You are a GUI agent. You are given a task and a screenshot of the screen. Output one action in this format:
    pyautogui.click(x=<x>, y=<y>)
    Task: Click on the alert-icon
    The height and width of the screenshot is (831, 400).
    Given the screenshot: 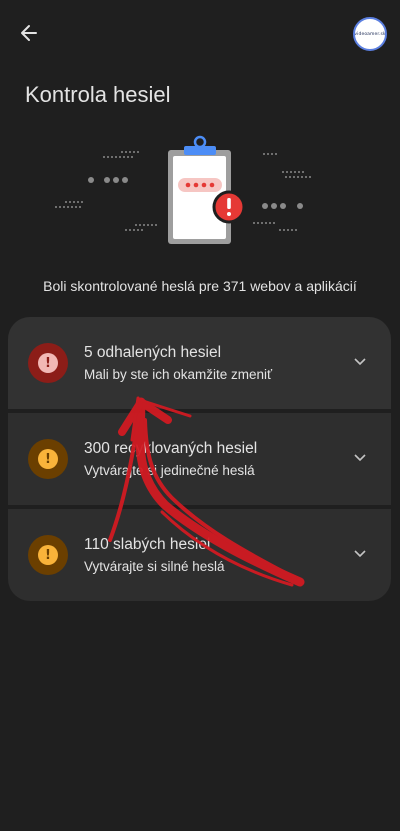 What is the action you would take?
    pyautogui.click(x=229, y=207)
    